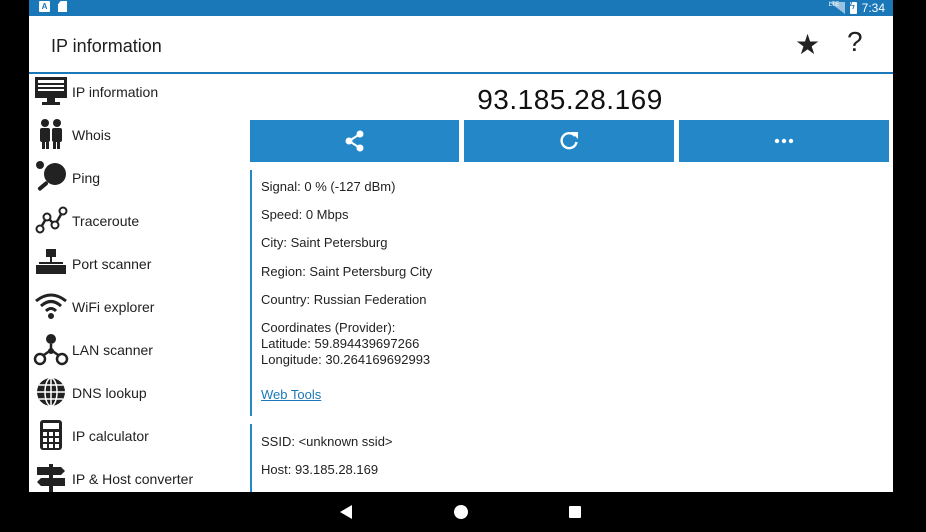 This screenshot has width=926, height=532. What do you see at coordinates (461, 45) in the screenshot?
I see `app-bar: IP information ★ ?` at bounding box center [461, 45].